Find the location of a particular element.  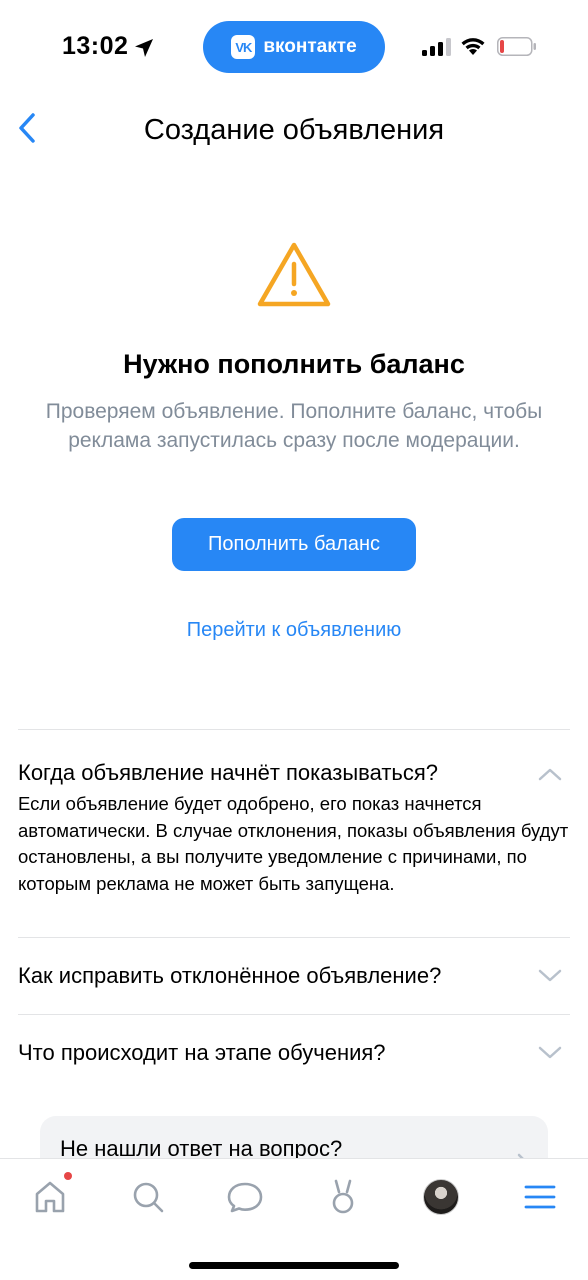

search-icon is located at coordinates (148, 1197).